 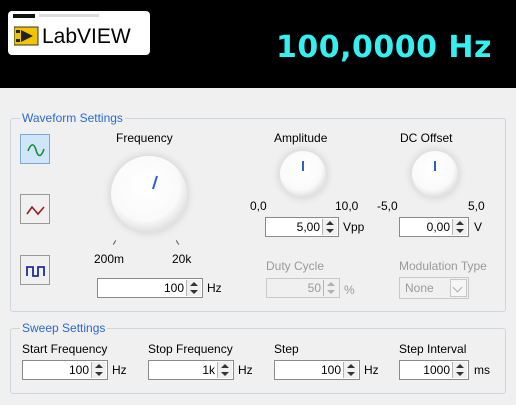 What do you see at coordinates (476, 206) in the screenshot?
I see `dc-offset-max-label: 5,0` at bounding box center [476, 206].